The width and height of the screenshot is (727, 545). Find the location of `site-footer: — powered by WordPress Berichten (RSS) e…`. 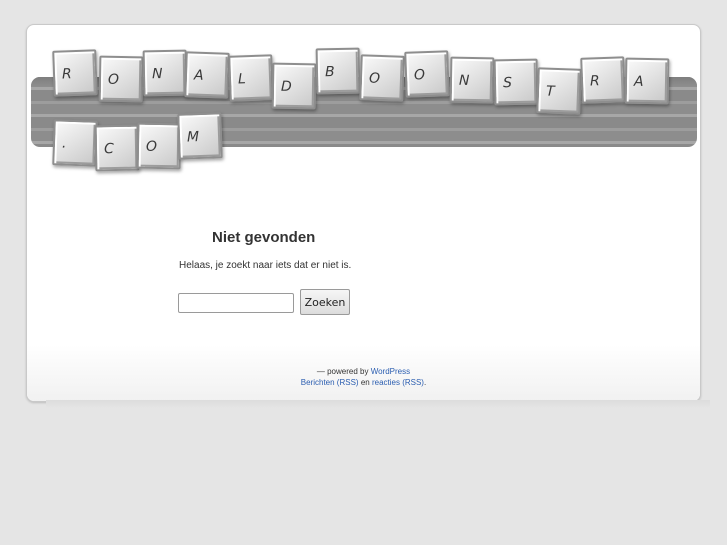

site-footer: — powered by WordPress Berichten (RSS) e… is located at coordinates (363, 373).